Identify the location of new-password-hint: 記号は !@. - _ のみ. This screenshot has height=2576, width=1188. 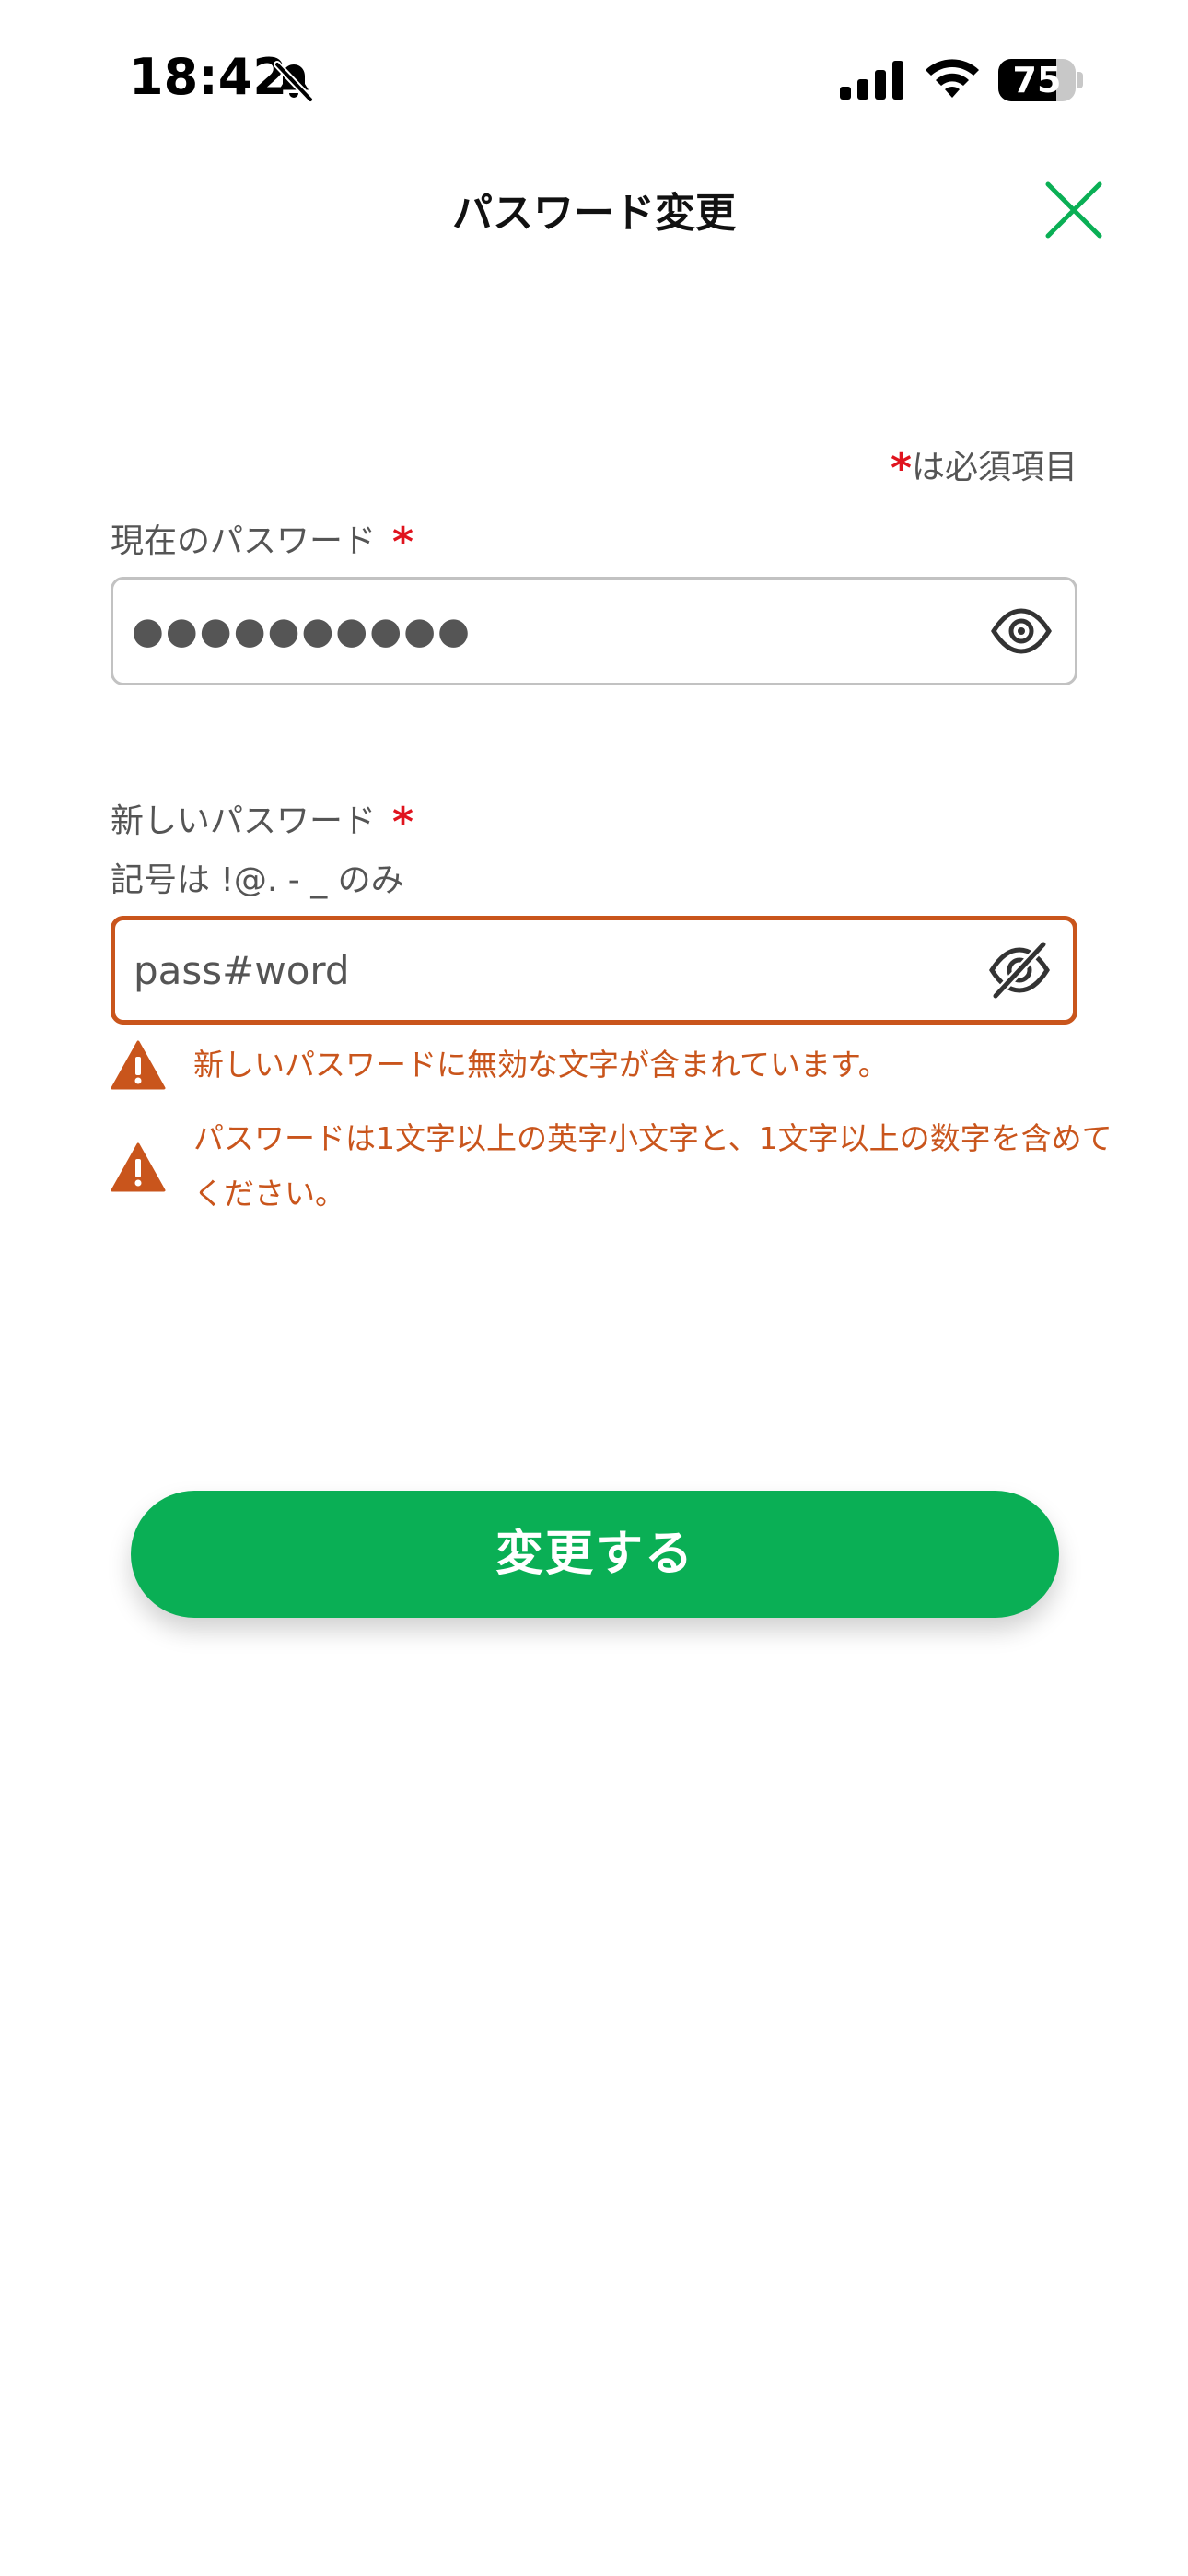
(257, 880).